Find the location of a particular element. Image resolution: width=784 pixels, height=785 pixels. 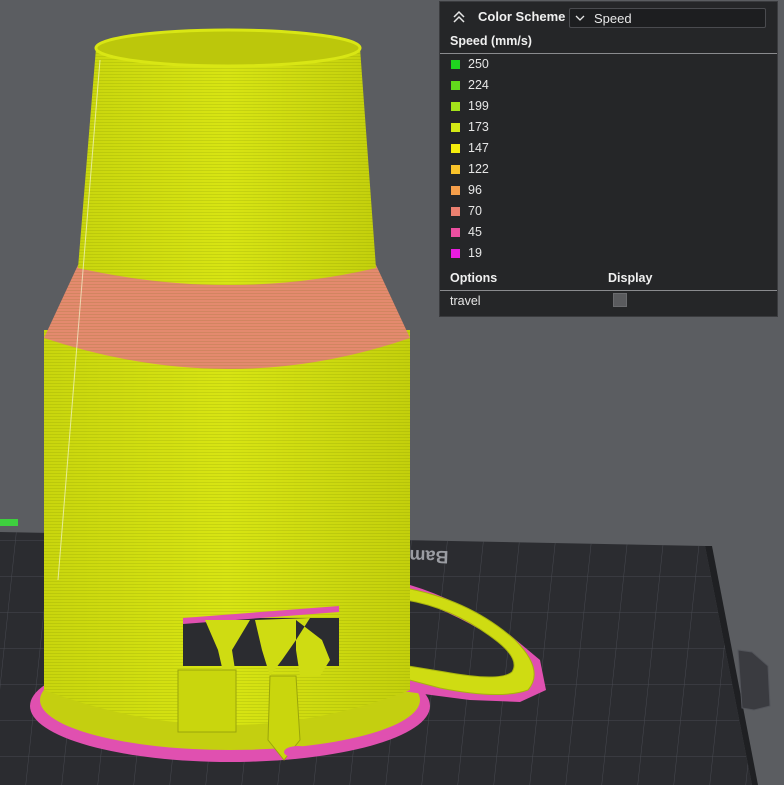

legend-item: 147 is located at coordinates (608, 148).